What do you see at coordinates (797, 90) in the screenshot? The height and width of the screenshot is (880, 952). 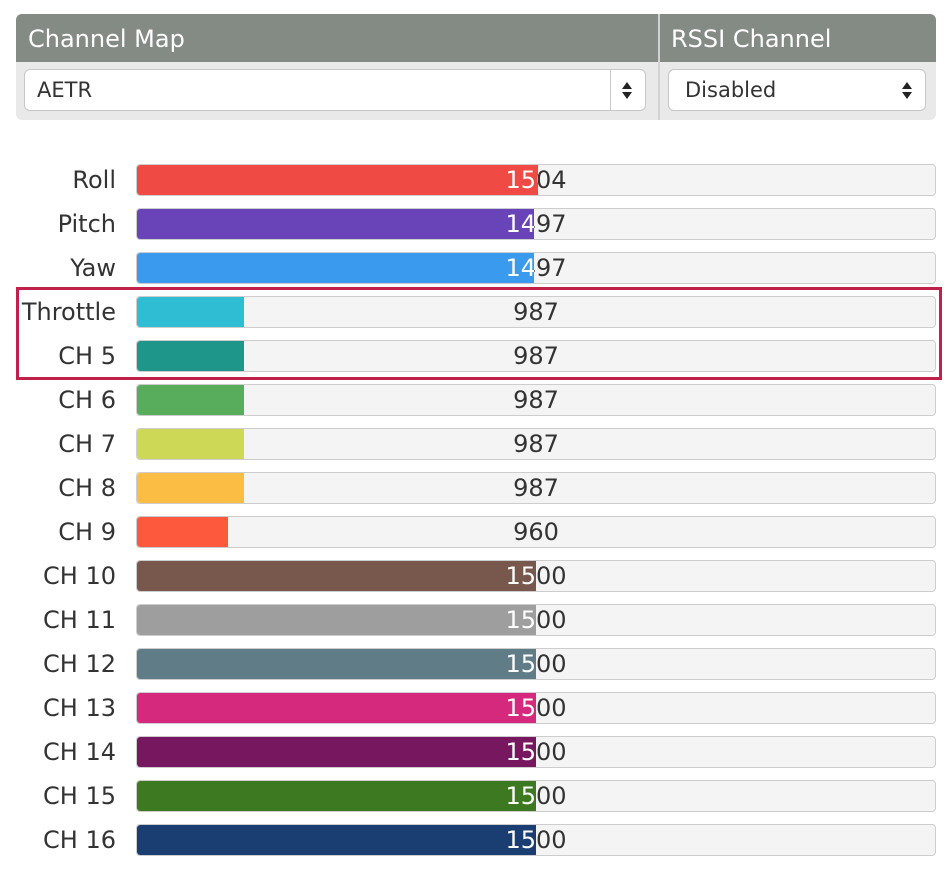 I see `rssi-channel-select: Disabled` at bounding box center [797, 90].